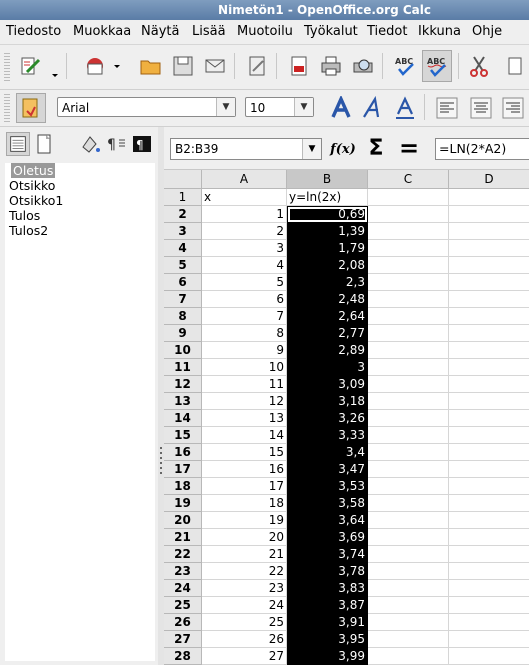 The width and height of the screenshot is (529, 665). Describe the element at coordinates (209, 31) in the screenshot. I see `menu-lisaa: Lisää` at that location.